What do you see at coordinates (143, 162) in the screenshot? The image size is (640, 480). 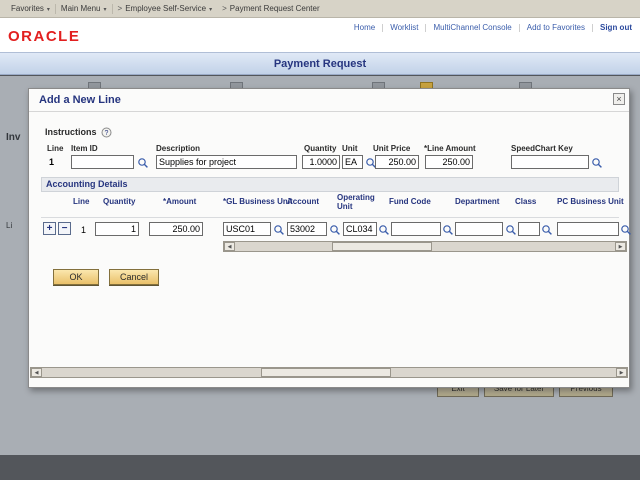 I see `item-id-lookup-icon` at bounding box center [143, 162].